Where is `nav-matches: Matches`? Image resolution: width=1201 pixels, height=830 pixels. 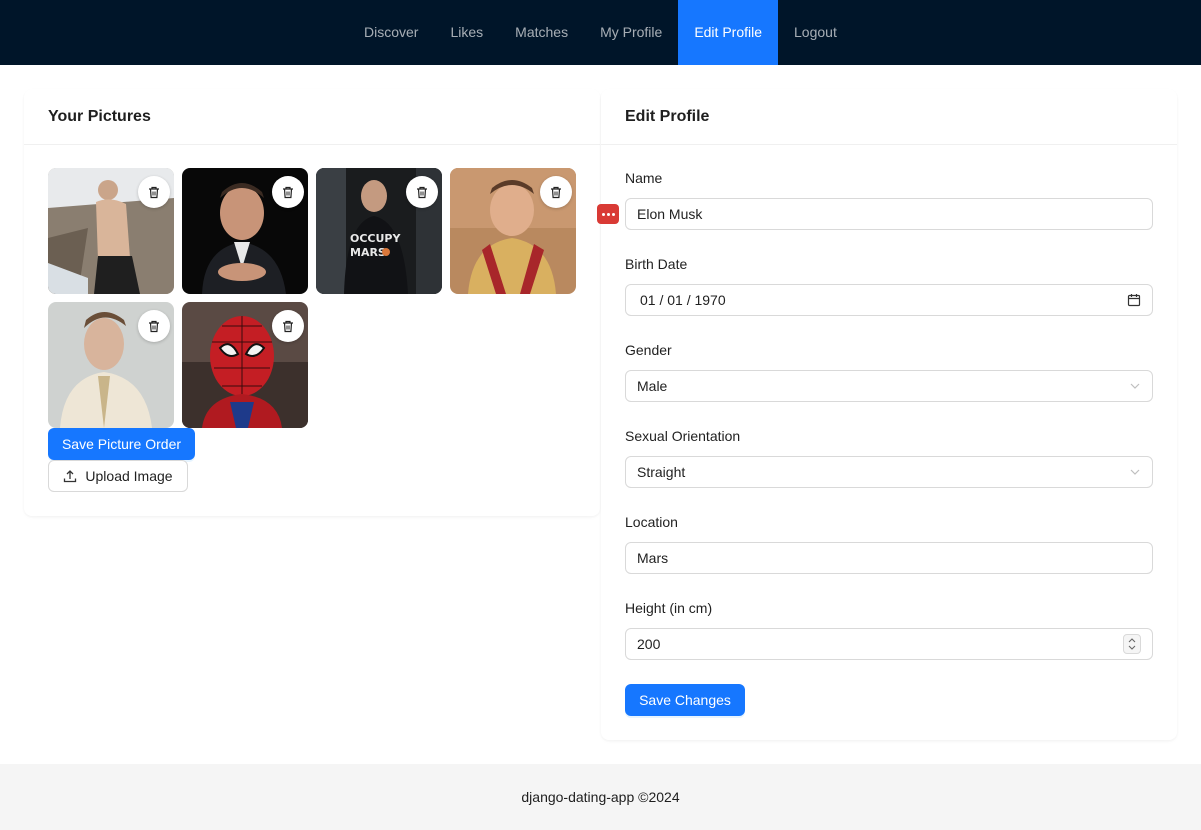
nav-matches: Matches is located at coordinates (541, 32).